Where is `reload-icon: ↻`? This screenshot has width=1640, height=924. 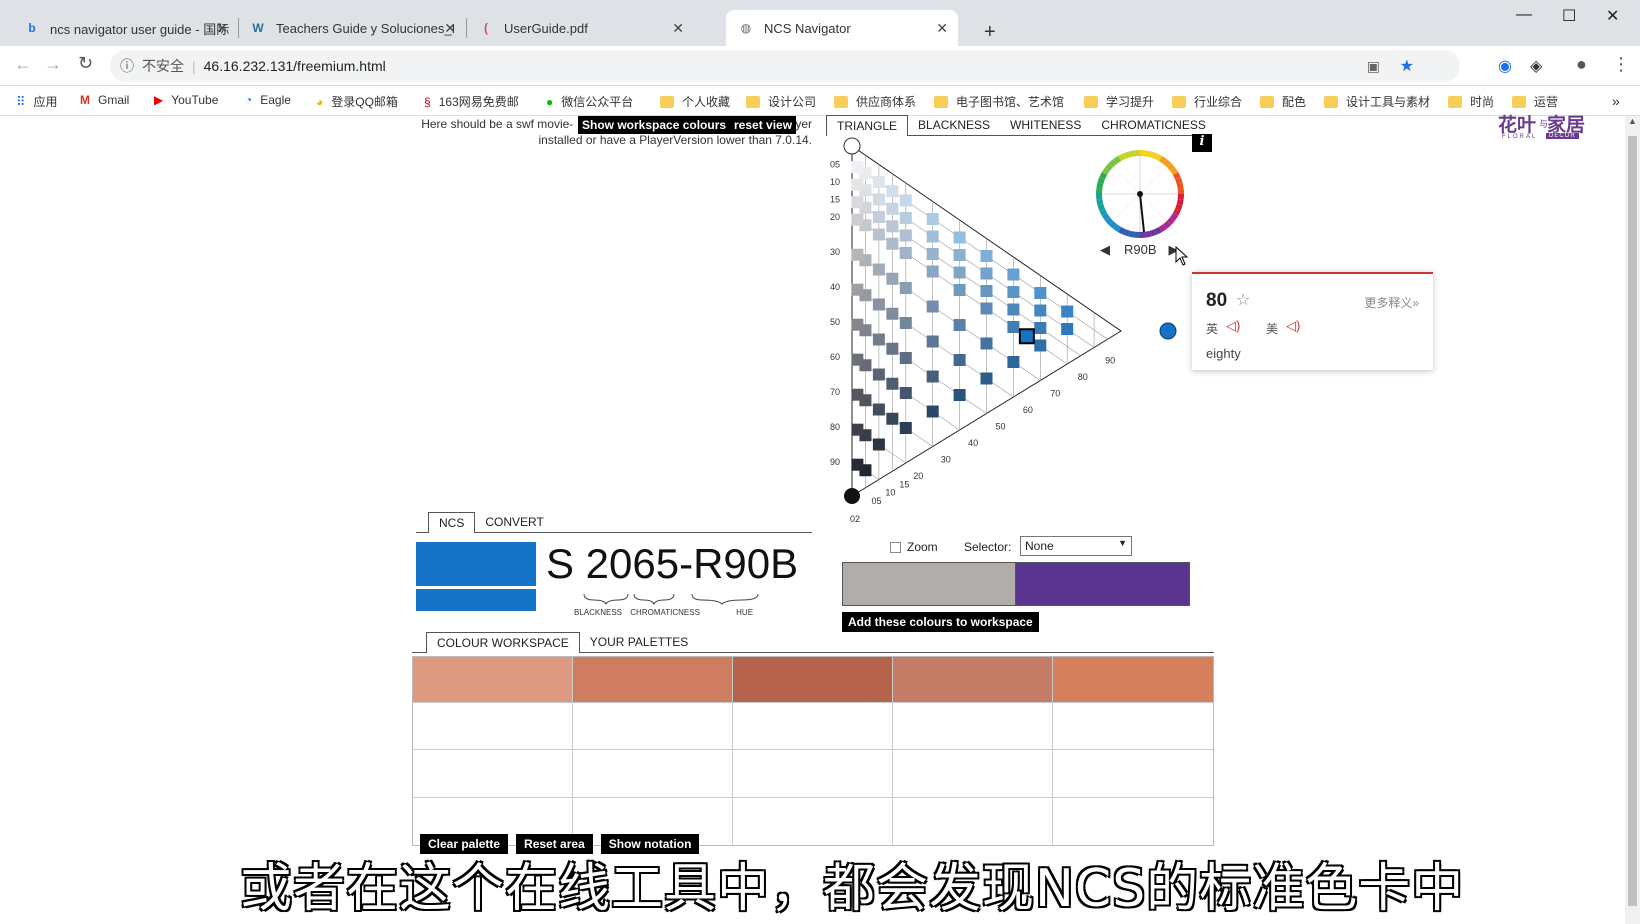
reload-icon: ↻ is located at coordinates (85, 63).